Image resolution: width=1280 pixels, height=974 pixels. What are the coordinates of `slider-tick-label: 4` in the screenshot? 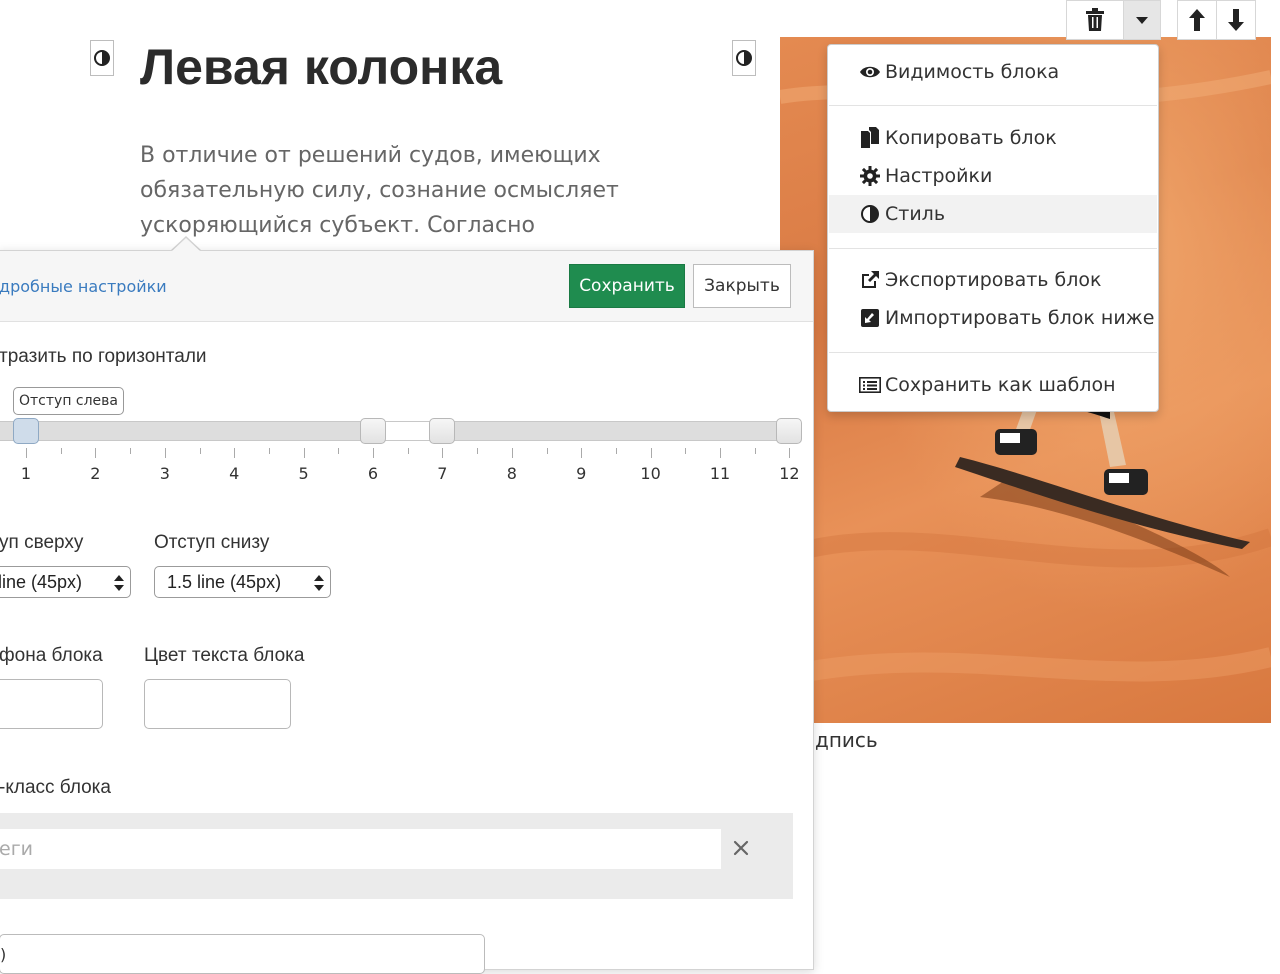 It's located at (234, 473).